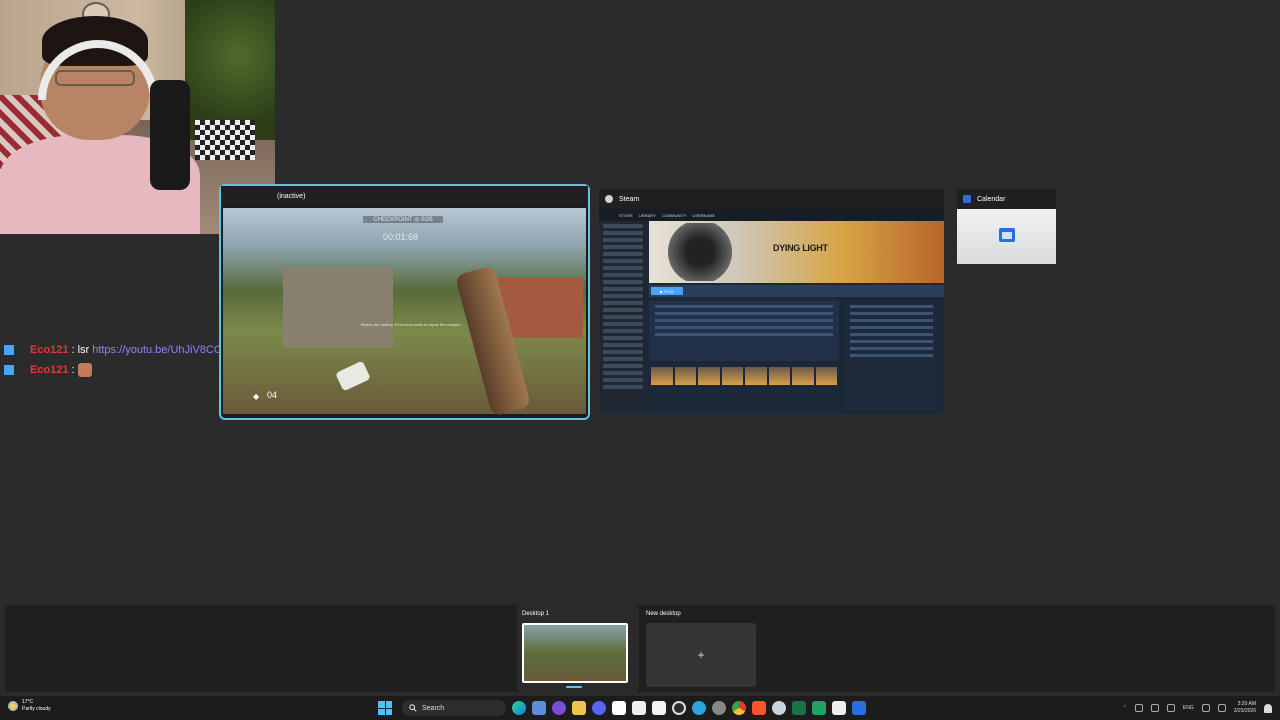  Describe the element at coordinates (800, 248) in the screenshot. I see `steam-game-title: DYING LIGHT` at that location.